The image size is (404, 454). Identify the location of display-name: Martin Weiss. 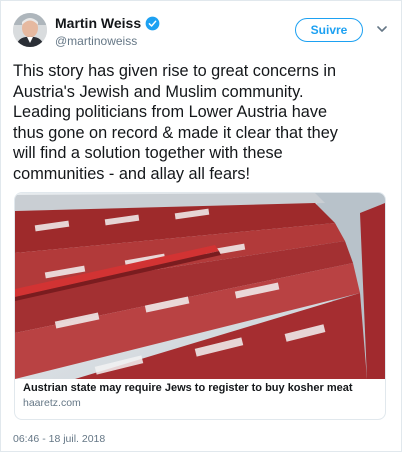
(98, 23).